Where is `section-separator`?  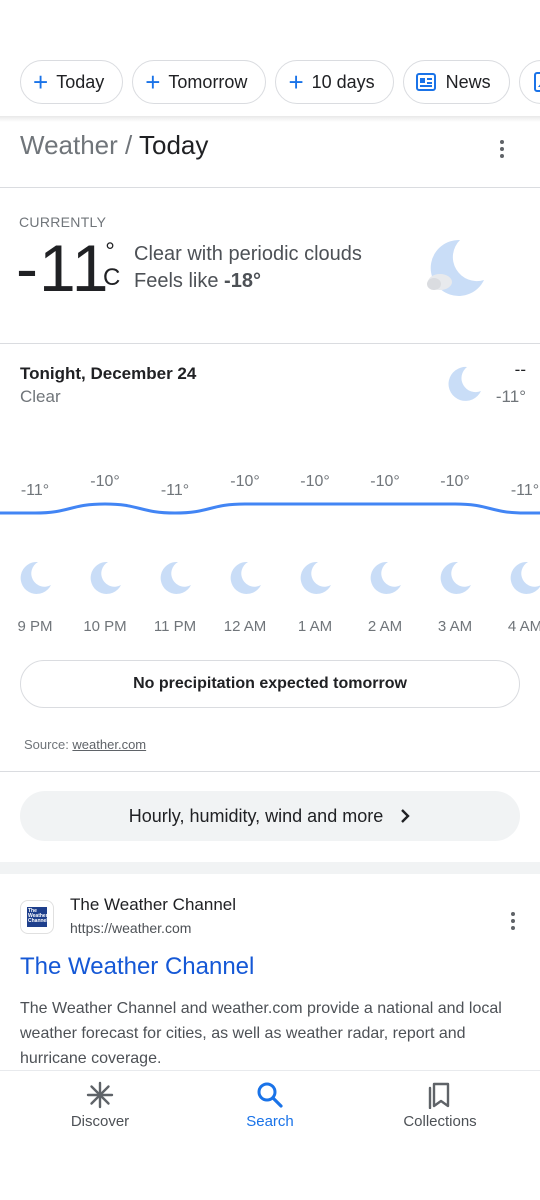 section-separator is located at coordinates (270, 868).